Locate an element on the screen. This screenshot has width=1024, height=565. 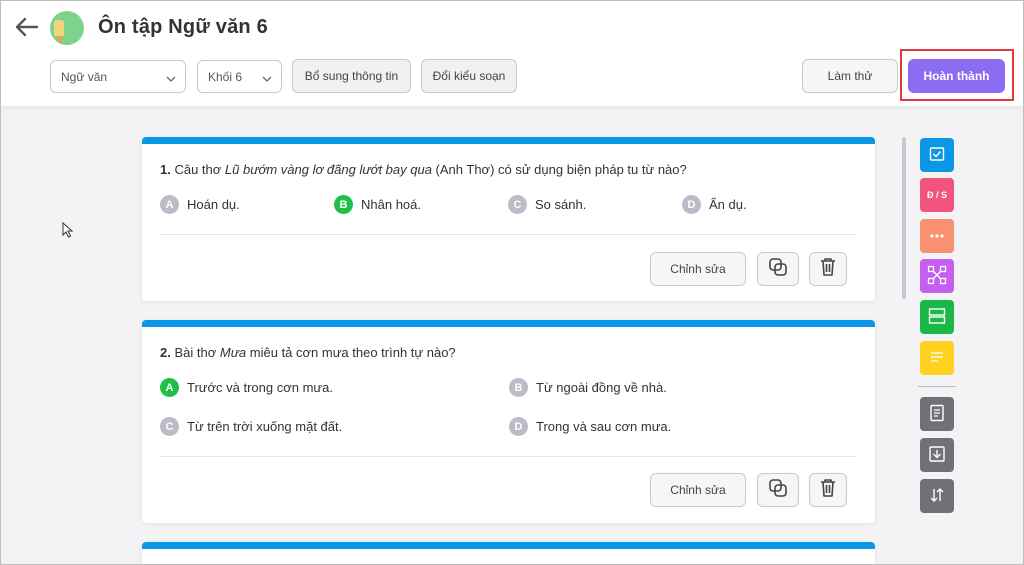
document-icon is located at coordinates (937, 414).